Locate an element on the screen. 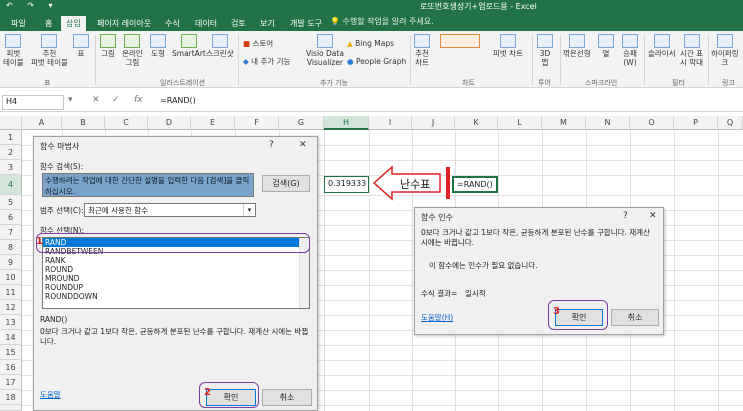  insert-function-icon: fx is located at coordinates (138, 100).